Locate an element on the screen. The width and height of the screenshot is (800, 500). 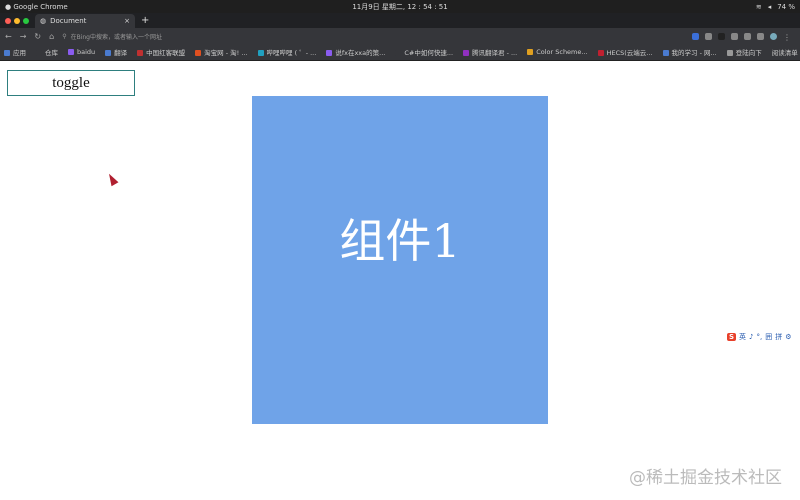
app-name: Google Chrome is located at coordinates (40, 6).